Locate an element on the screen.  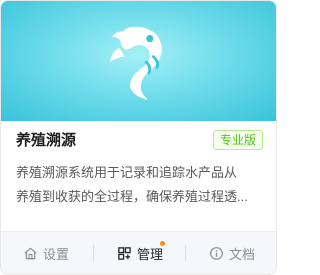
card-footer: 设置 管理 文档 is located at coordinates (138, 252).